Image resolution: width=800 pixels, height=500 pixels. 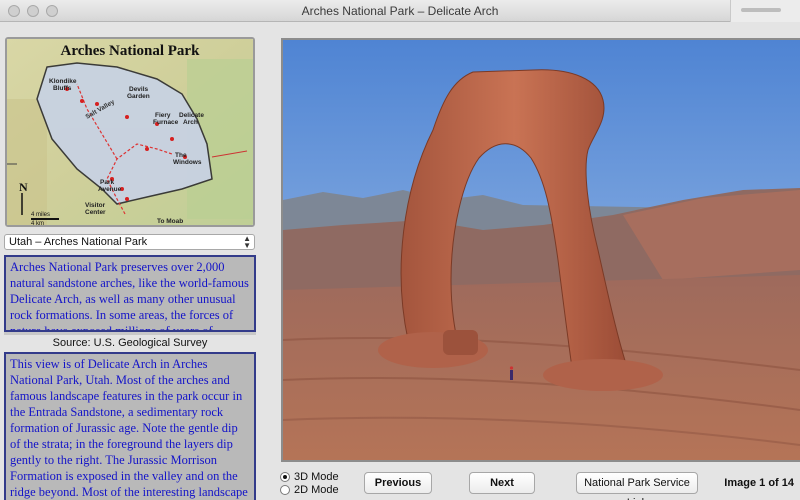 I want to click on mode-2d-radio: 2D Mode, so click(x=309, y=490).